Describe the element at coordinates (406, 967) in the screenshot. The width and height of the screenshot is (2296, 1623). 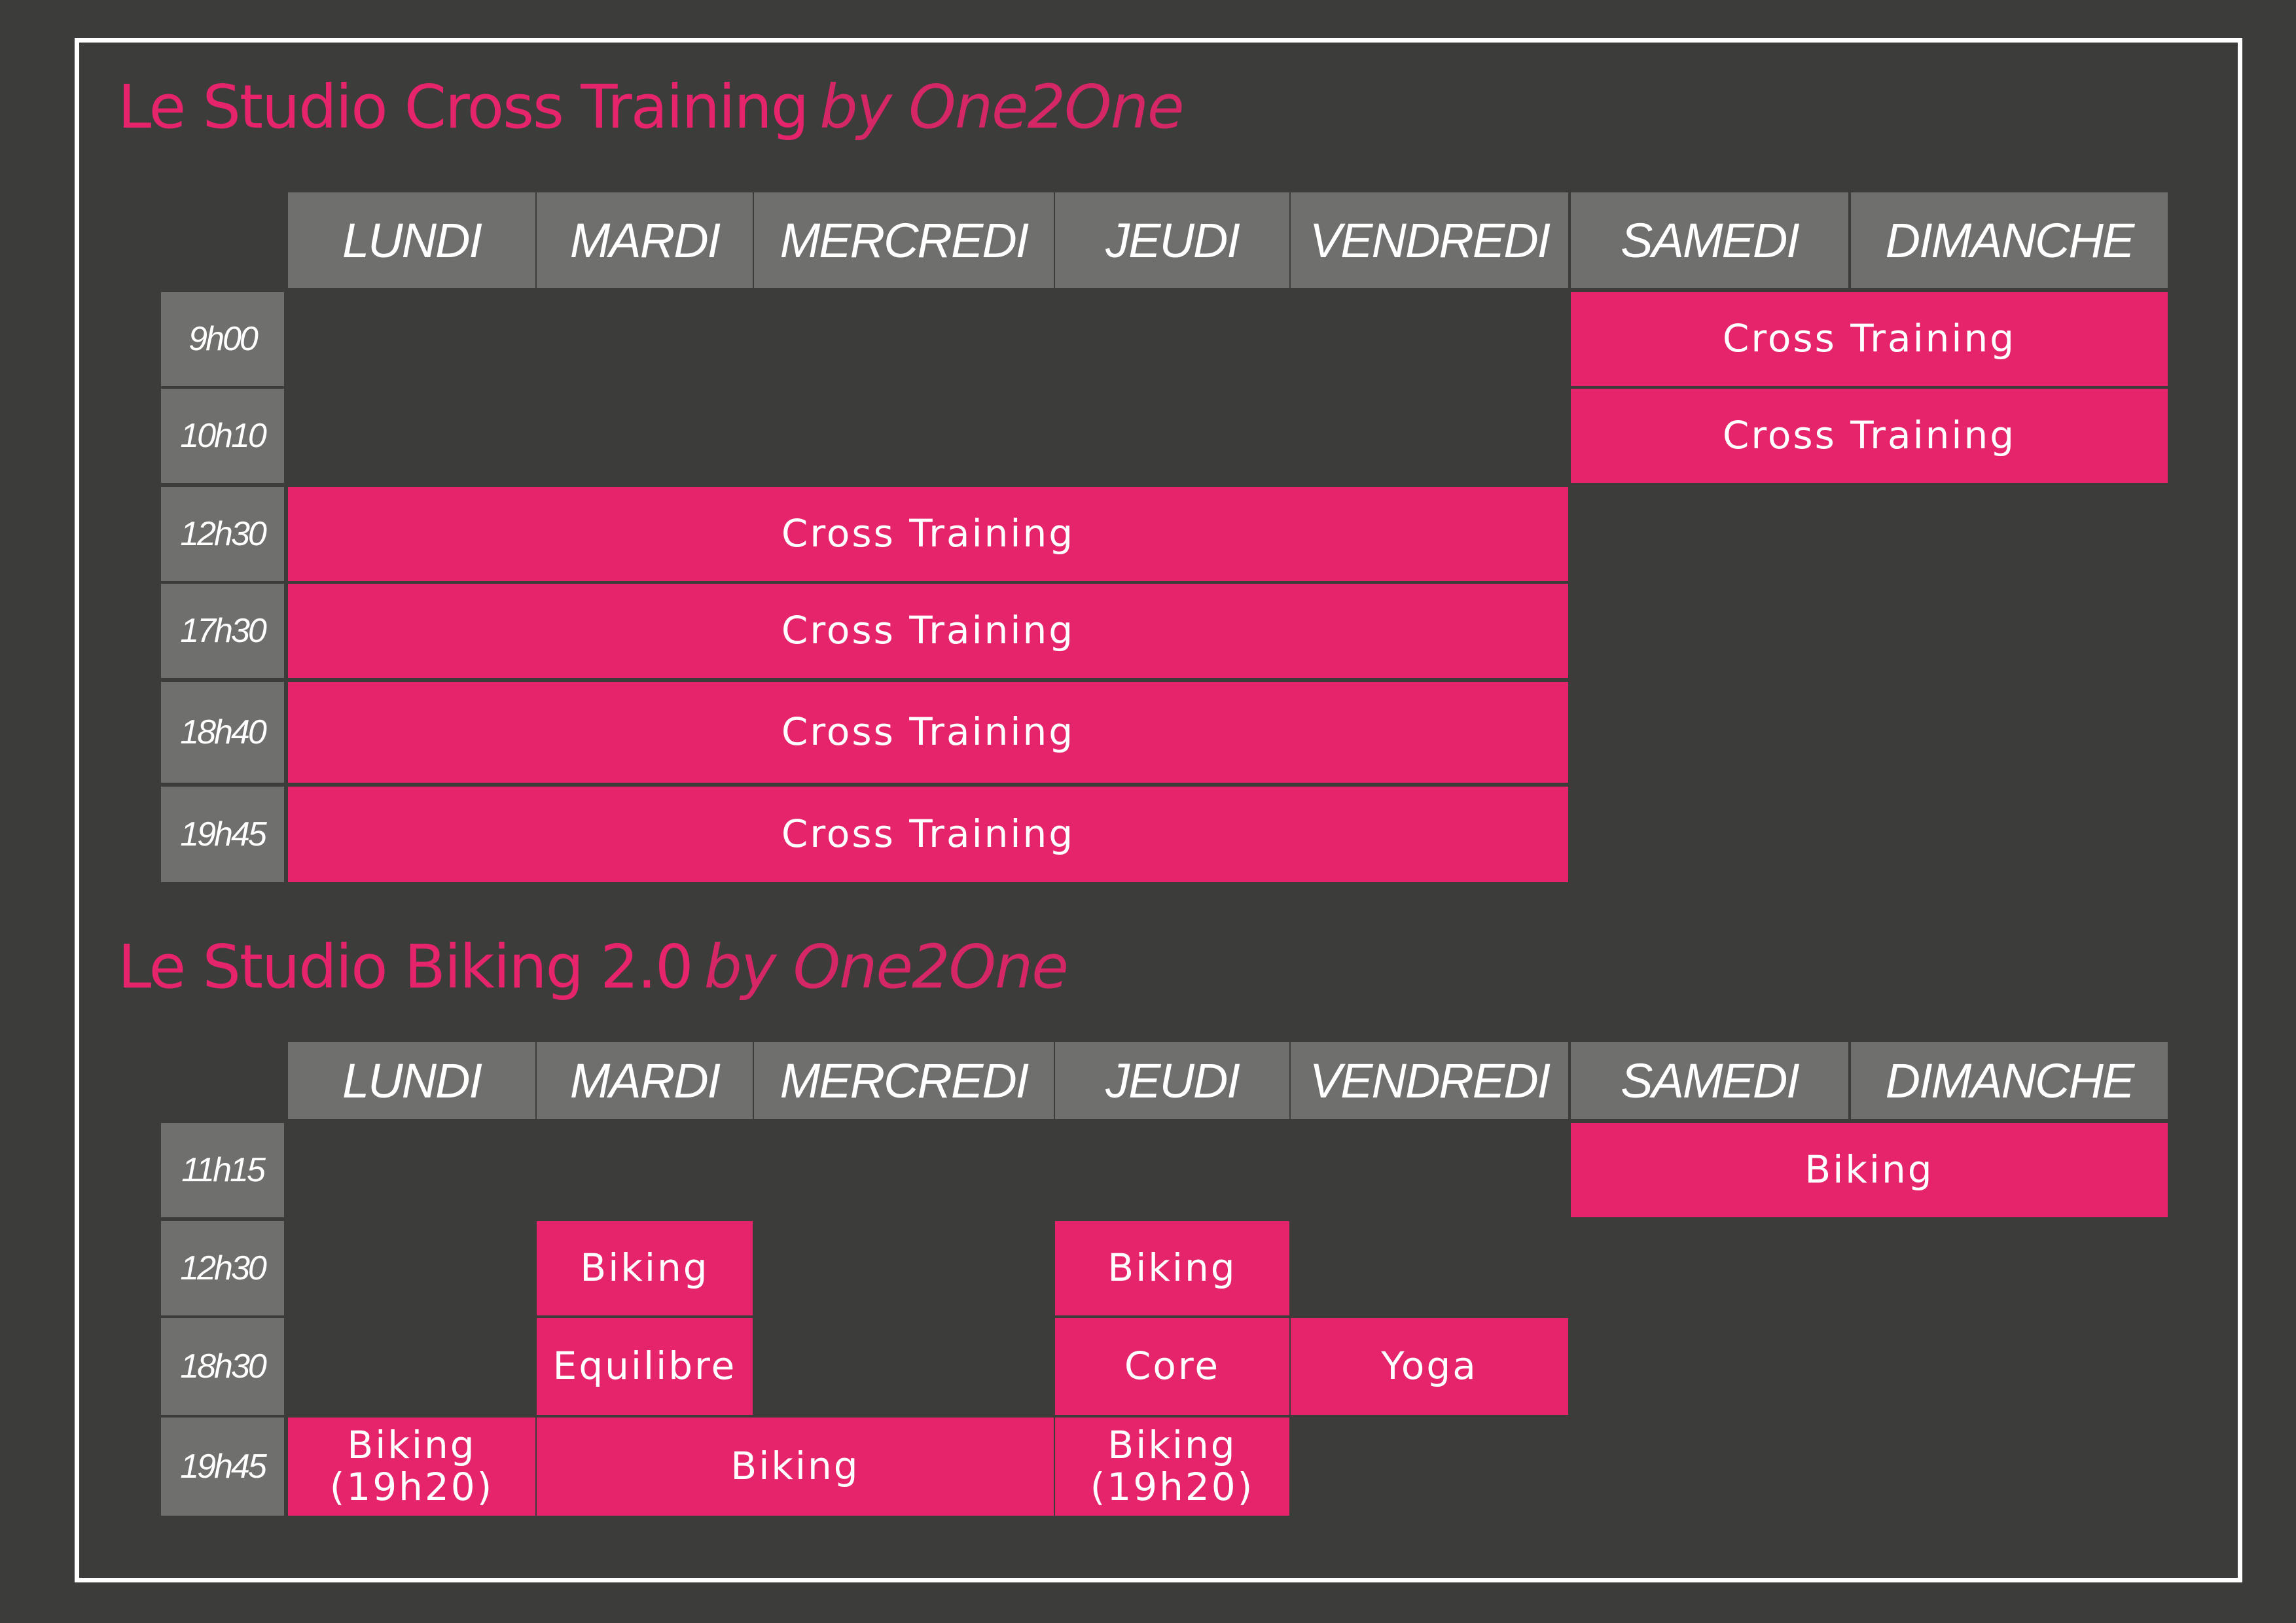
I see `biking-title-text: Le Studio Biking 2.0` at that location.